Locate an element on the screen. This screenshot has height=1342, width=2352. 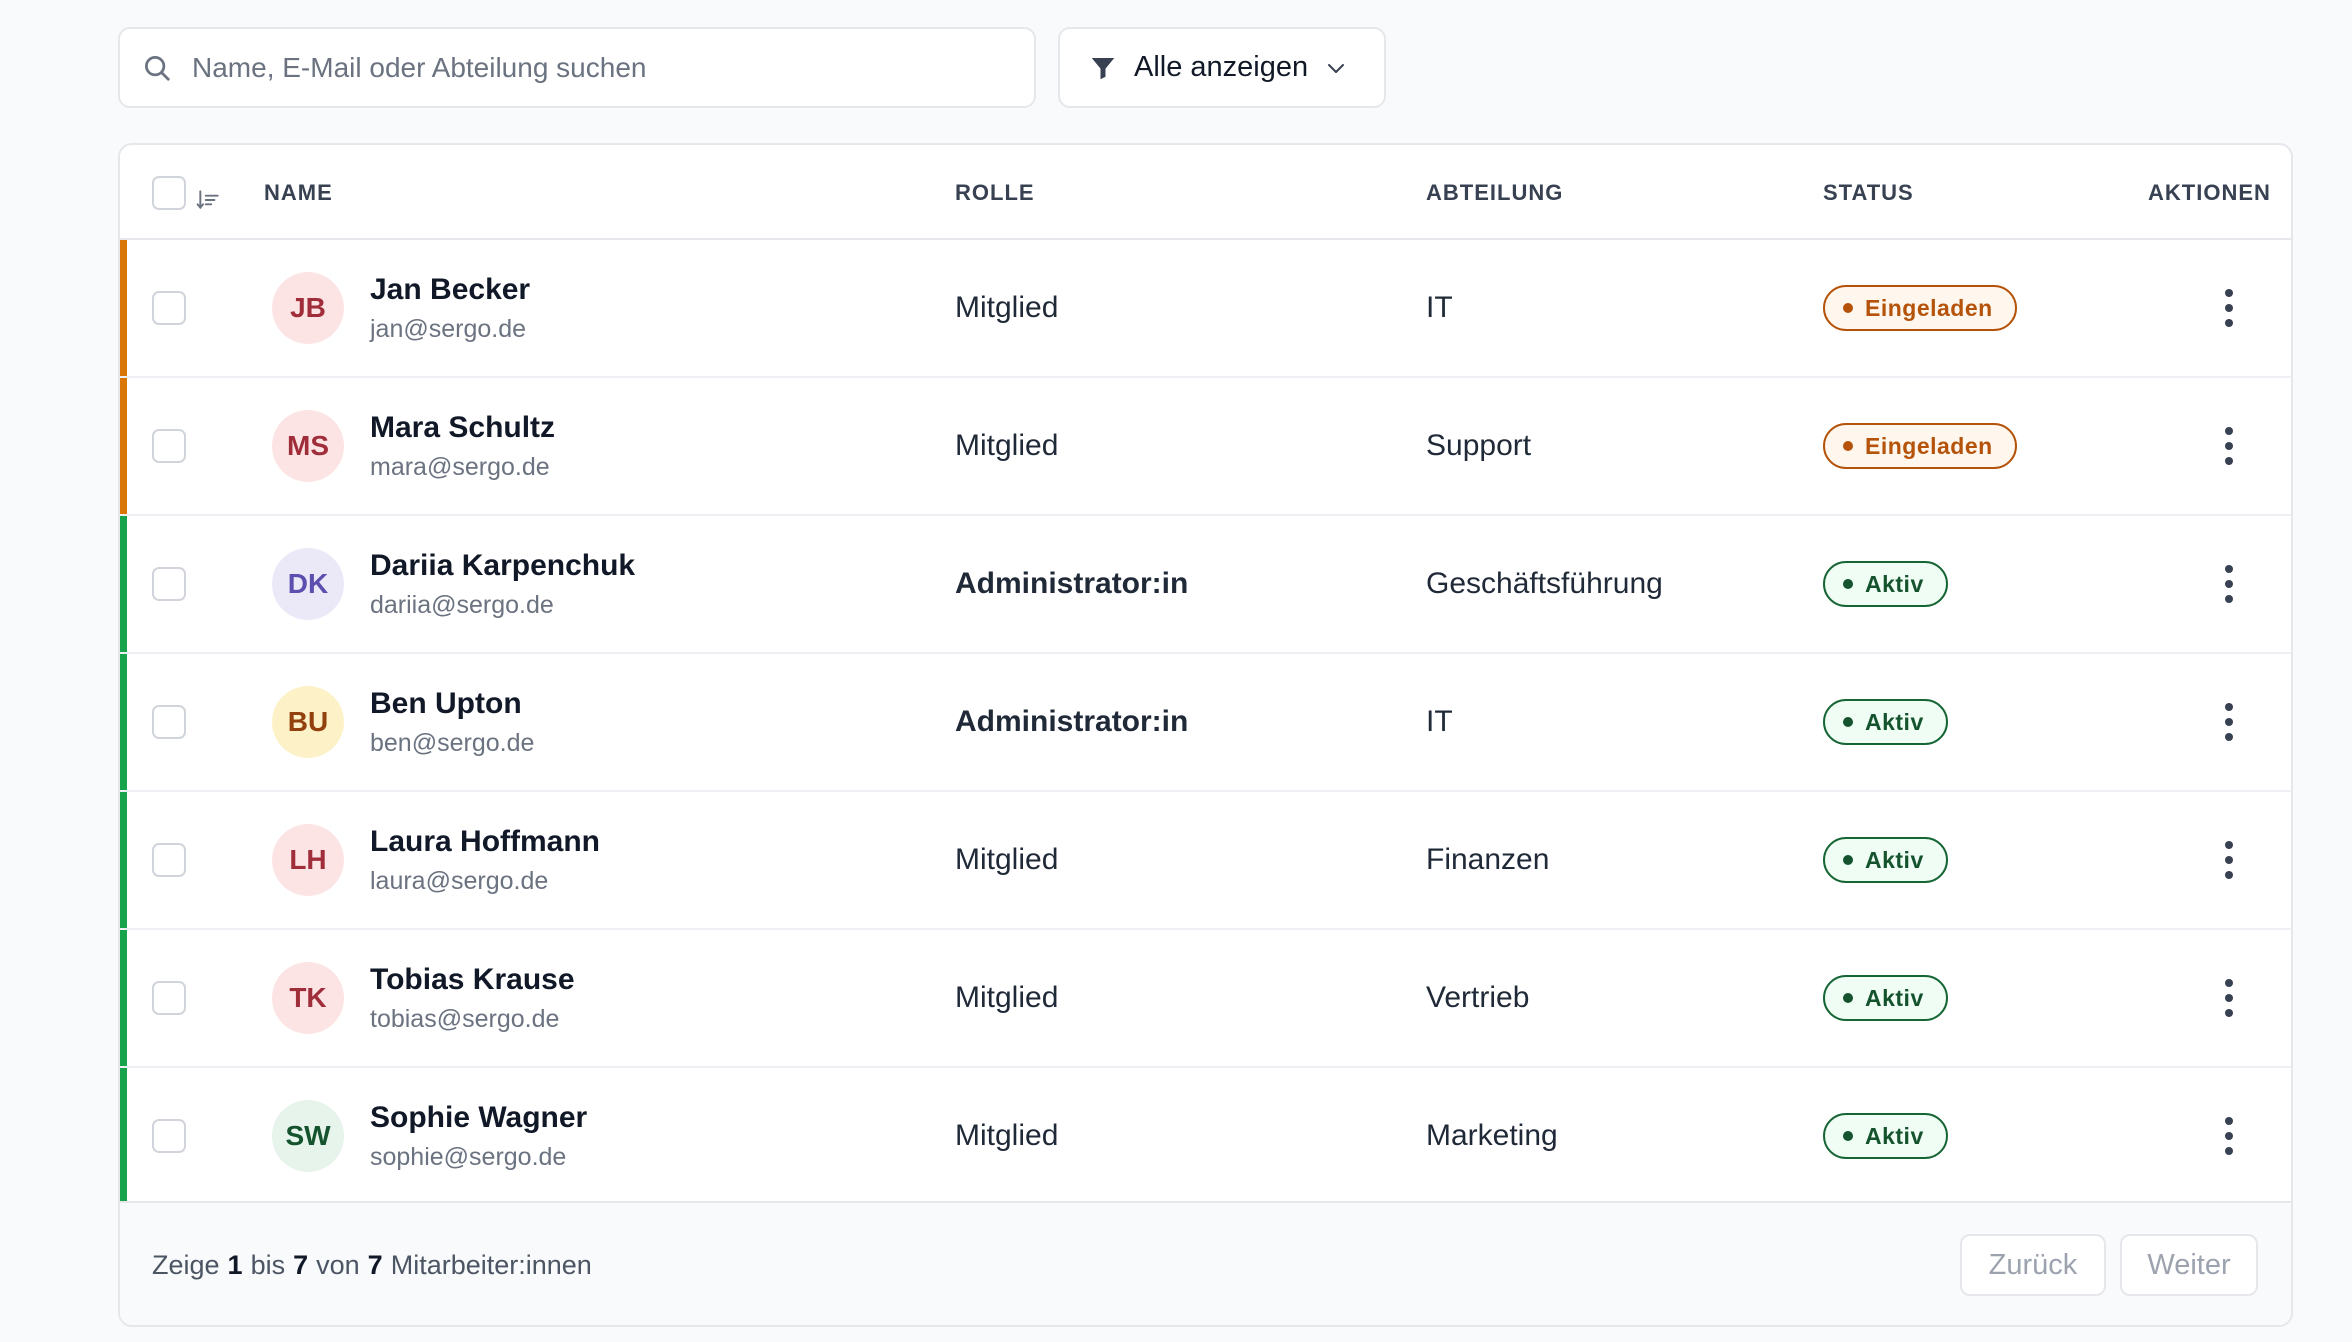
employee-email: jan@sergo.de is located at coordinates (448, 328).